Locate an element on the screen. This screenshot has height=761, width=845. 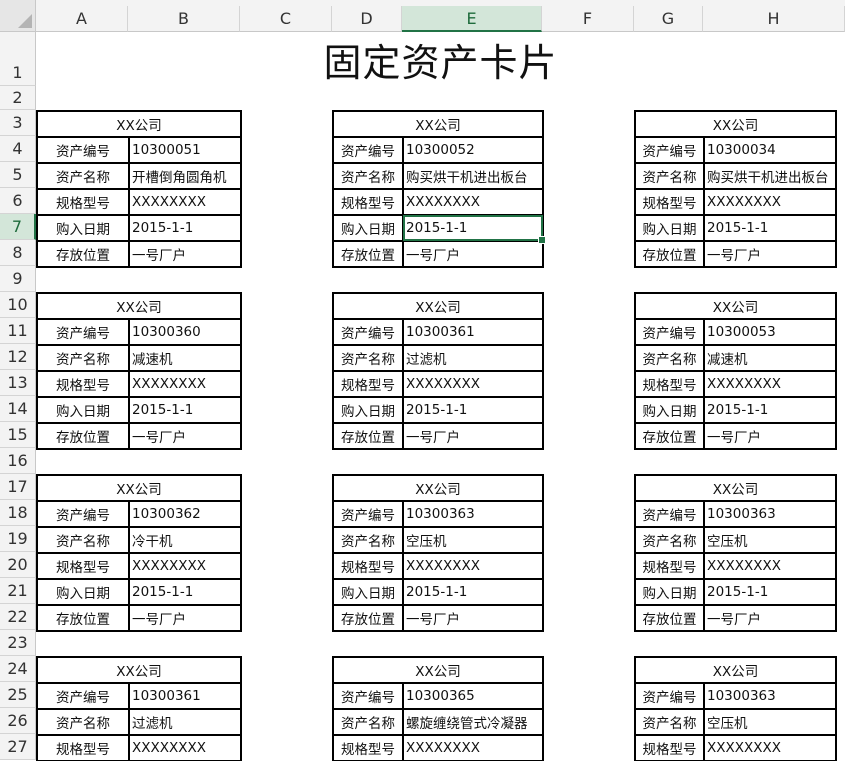
card-field-value: 10300362 is located at coordinates (185, 514).